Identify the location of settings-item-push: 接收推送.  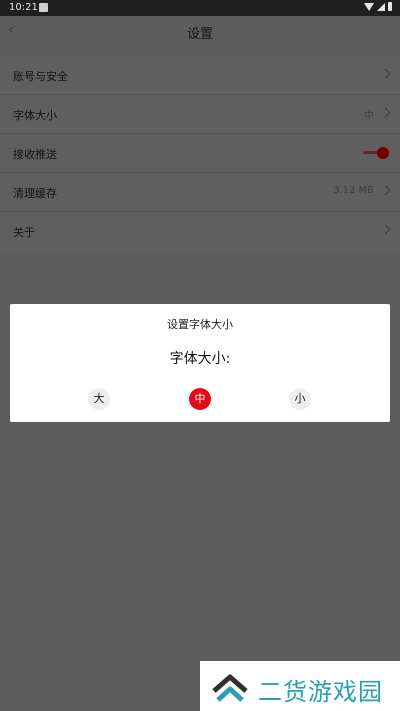
(200, 153).